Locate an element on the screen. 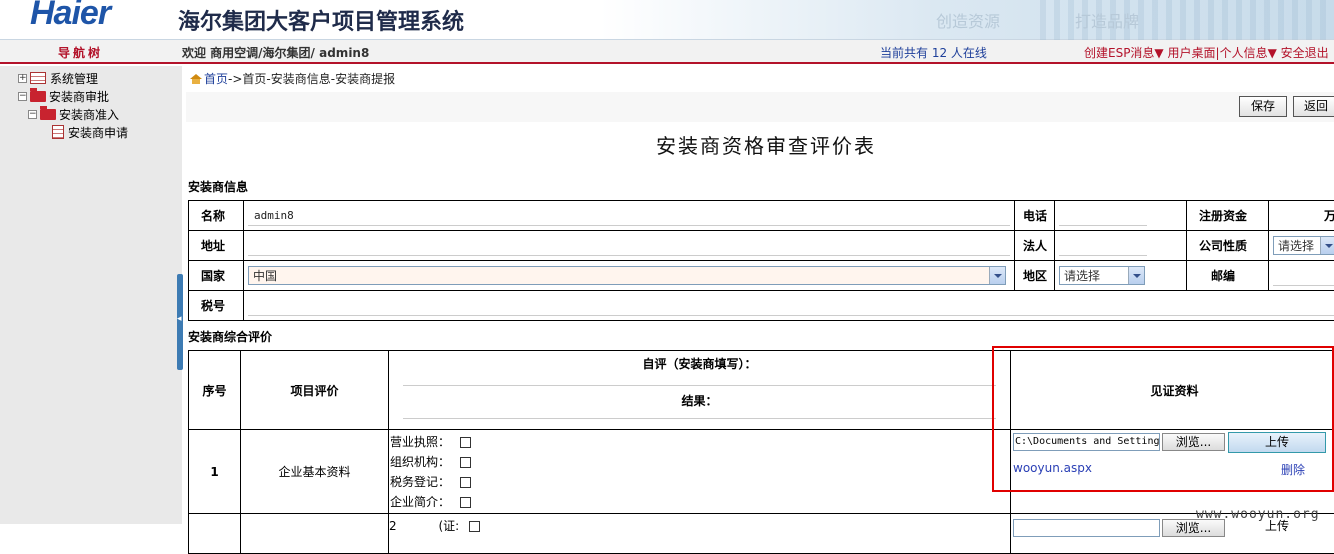 The width and height of the screenshot is (1334, 554). label-phone: 电话 is located at coordinates (1035, 216).